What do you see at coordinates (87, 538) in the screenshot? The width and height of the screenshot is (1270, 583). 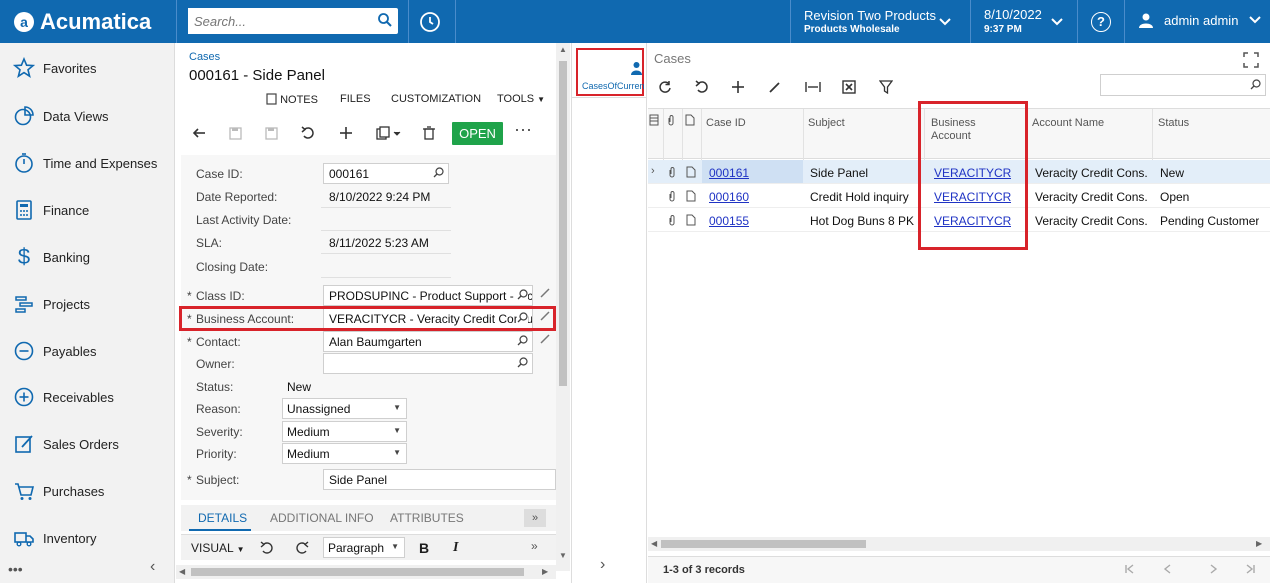 I see `sidebar-item-inventory: Inventory` at bounding box center [87, 538].